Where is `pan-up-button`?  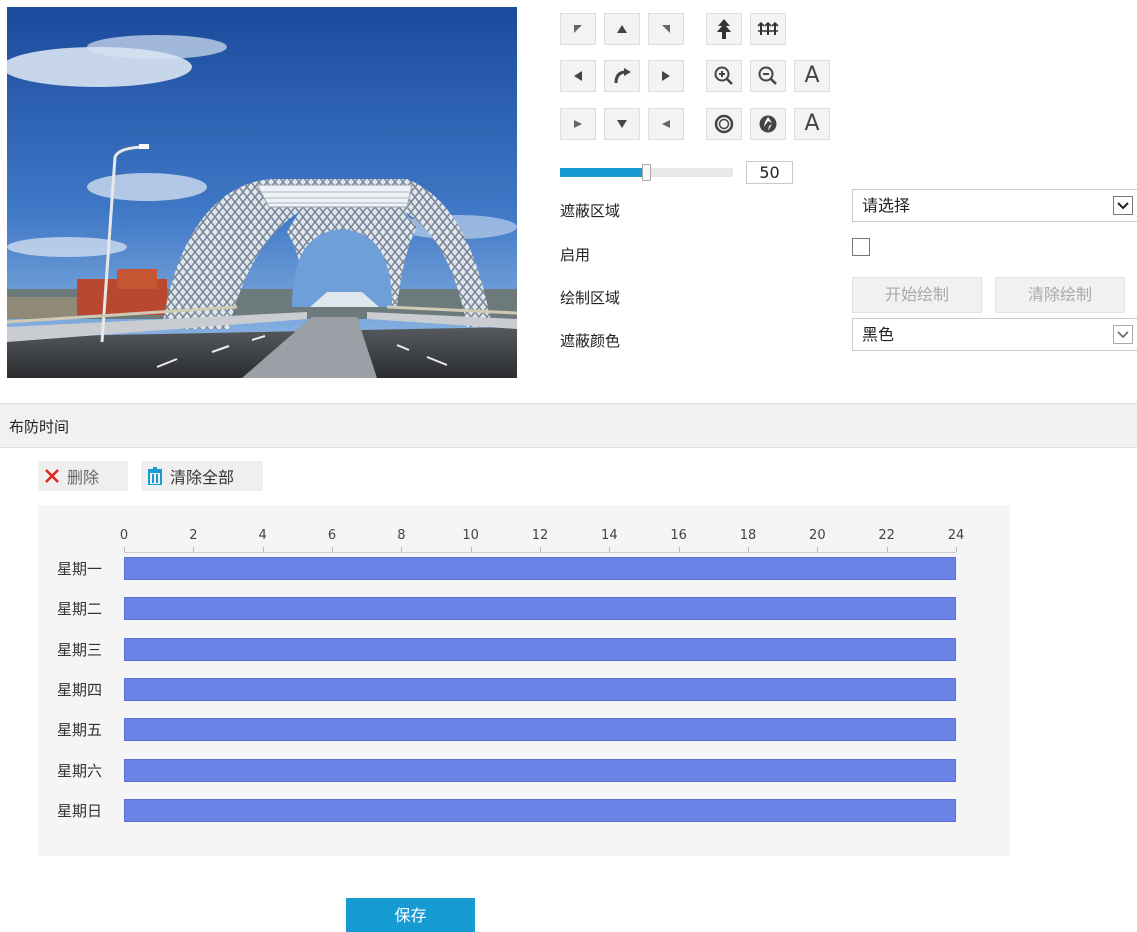
pan-up-button is located at coordinates (622, 29).